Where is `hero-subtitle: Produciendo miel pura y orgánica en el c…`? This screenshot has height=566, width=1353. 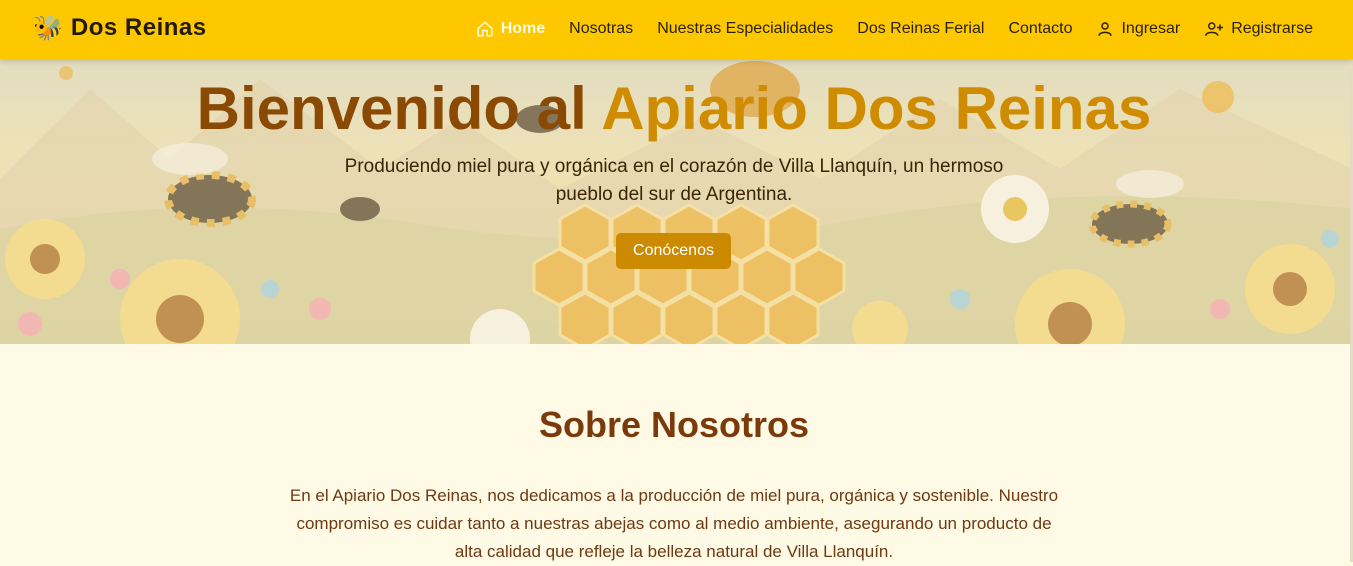
hero-subtitle: Produciendo miel pura y orgánica en el c… is located at coordinates (674, 180).